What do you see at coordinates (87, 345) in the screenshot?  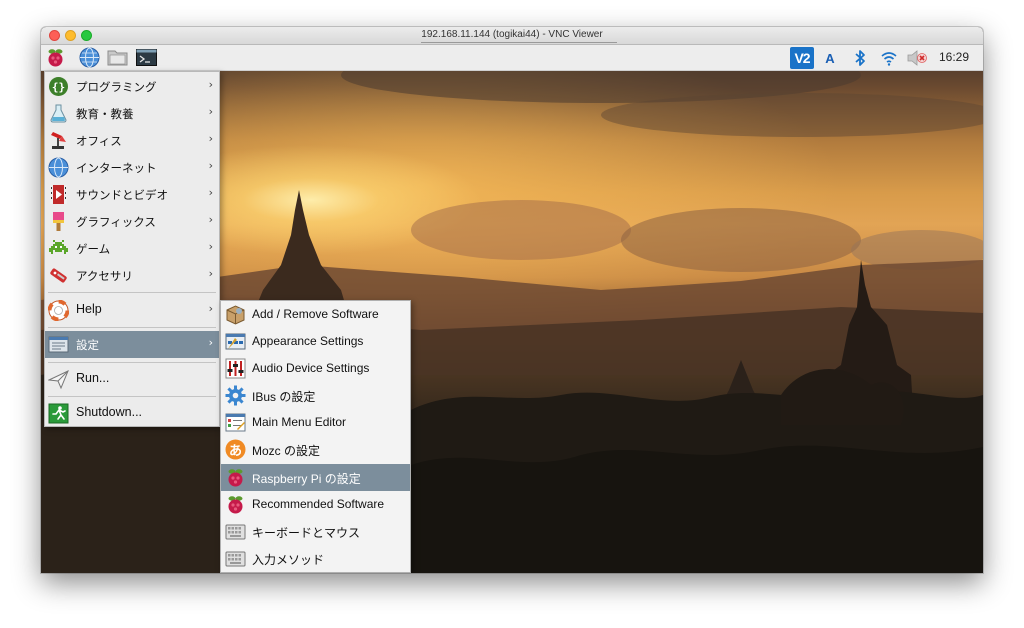 I see `menu-item-label: 設定` at bounding box center [87, 345].